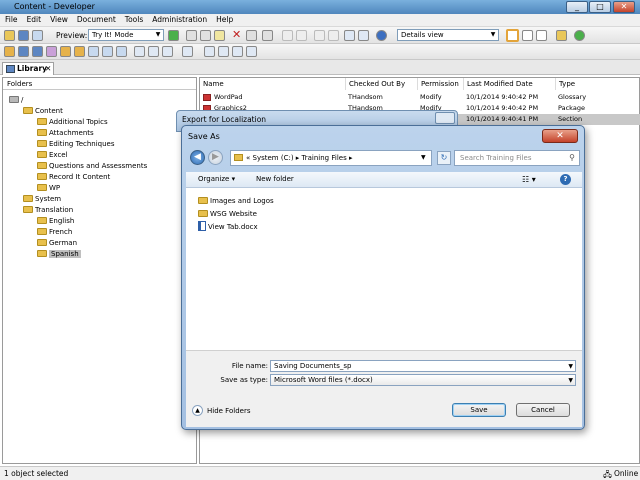  I want to click on check-out-icon, so click(223, 51).